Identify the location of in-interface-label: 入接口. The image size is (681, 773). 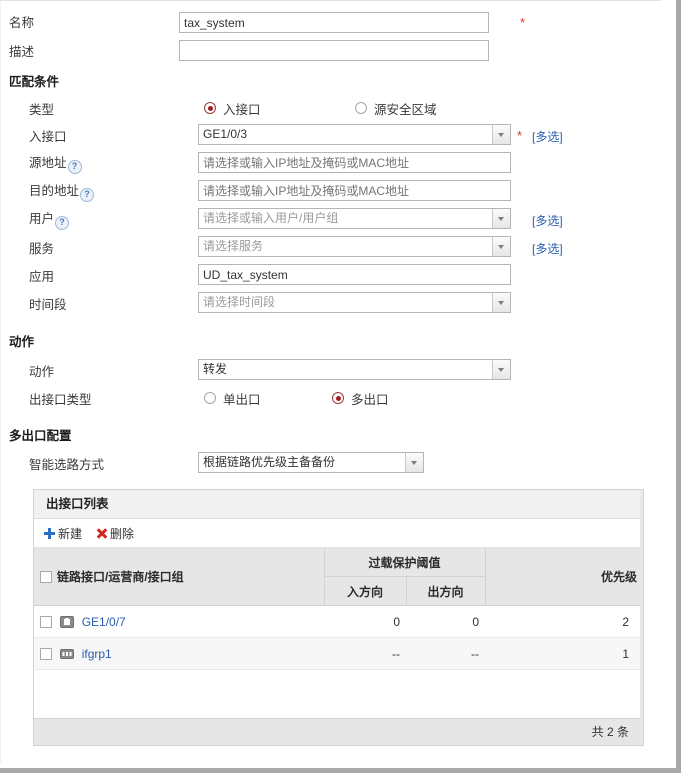
(48, 136).